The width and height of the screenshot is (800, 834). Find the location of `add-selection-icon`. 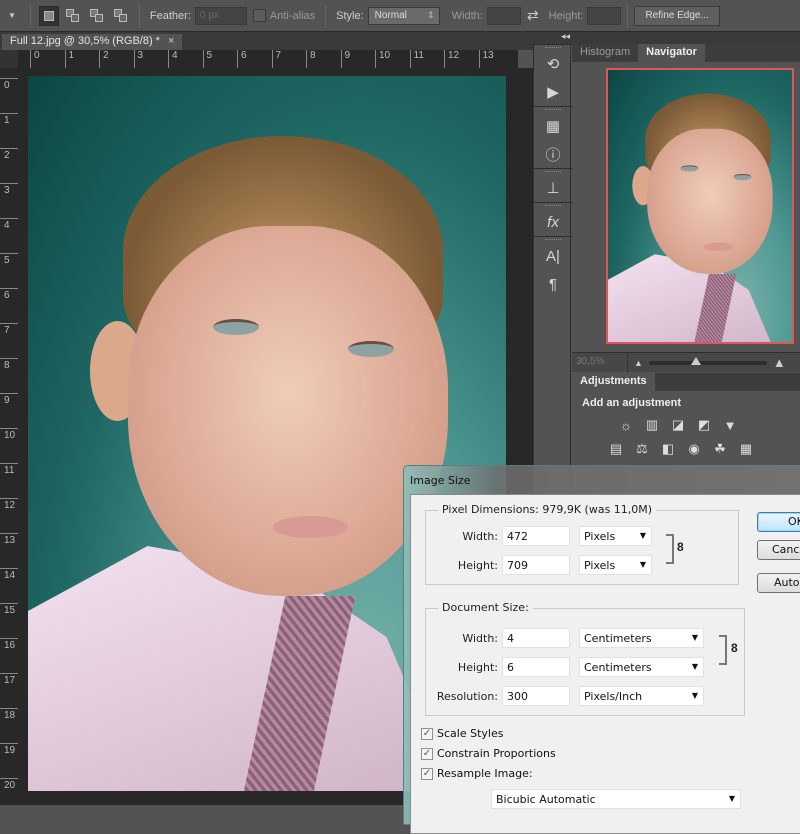

add-selection-icon is located at coordinates (73, 15).